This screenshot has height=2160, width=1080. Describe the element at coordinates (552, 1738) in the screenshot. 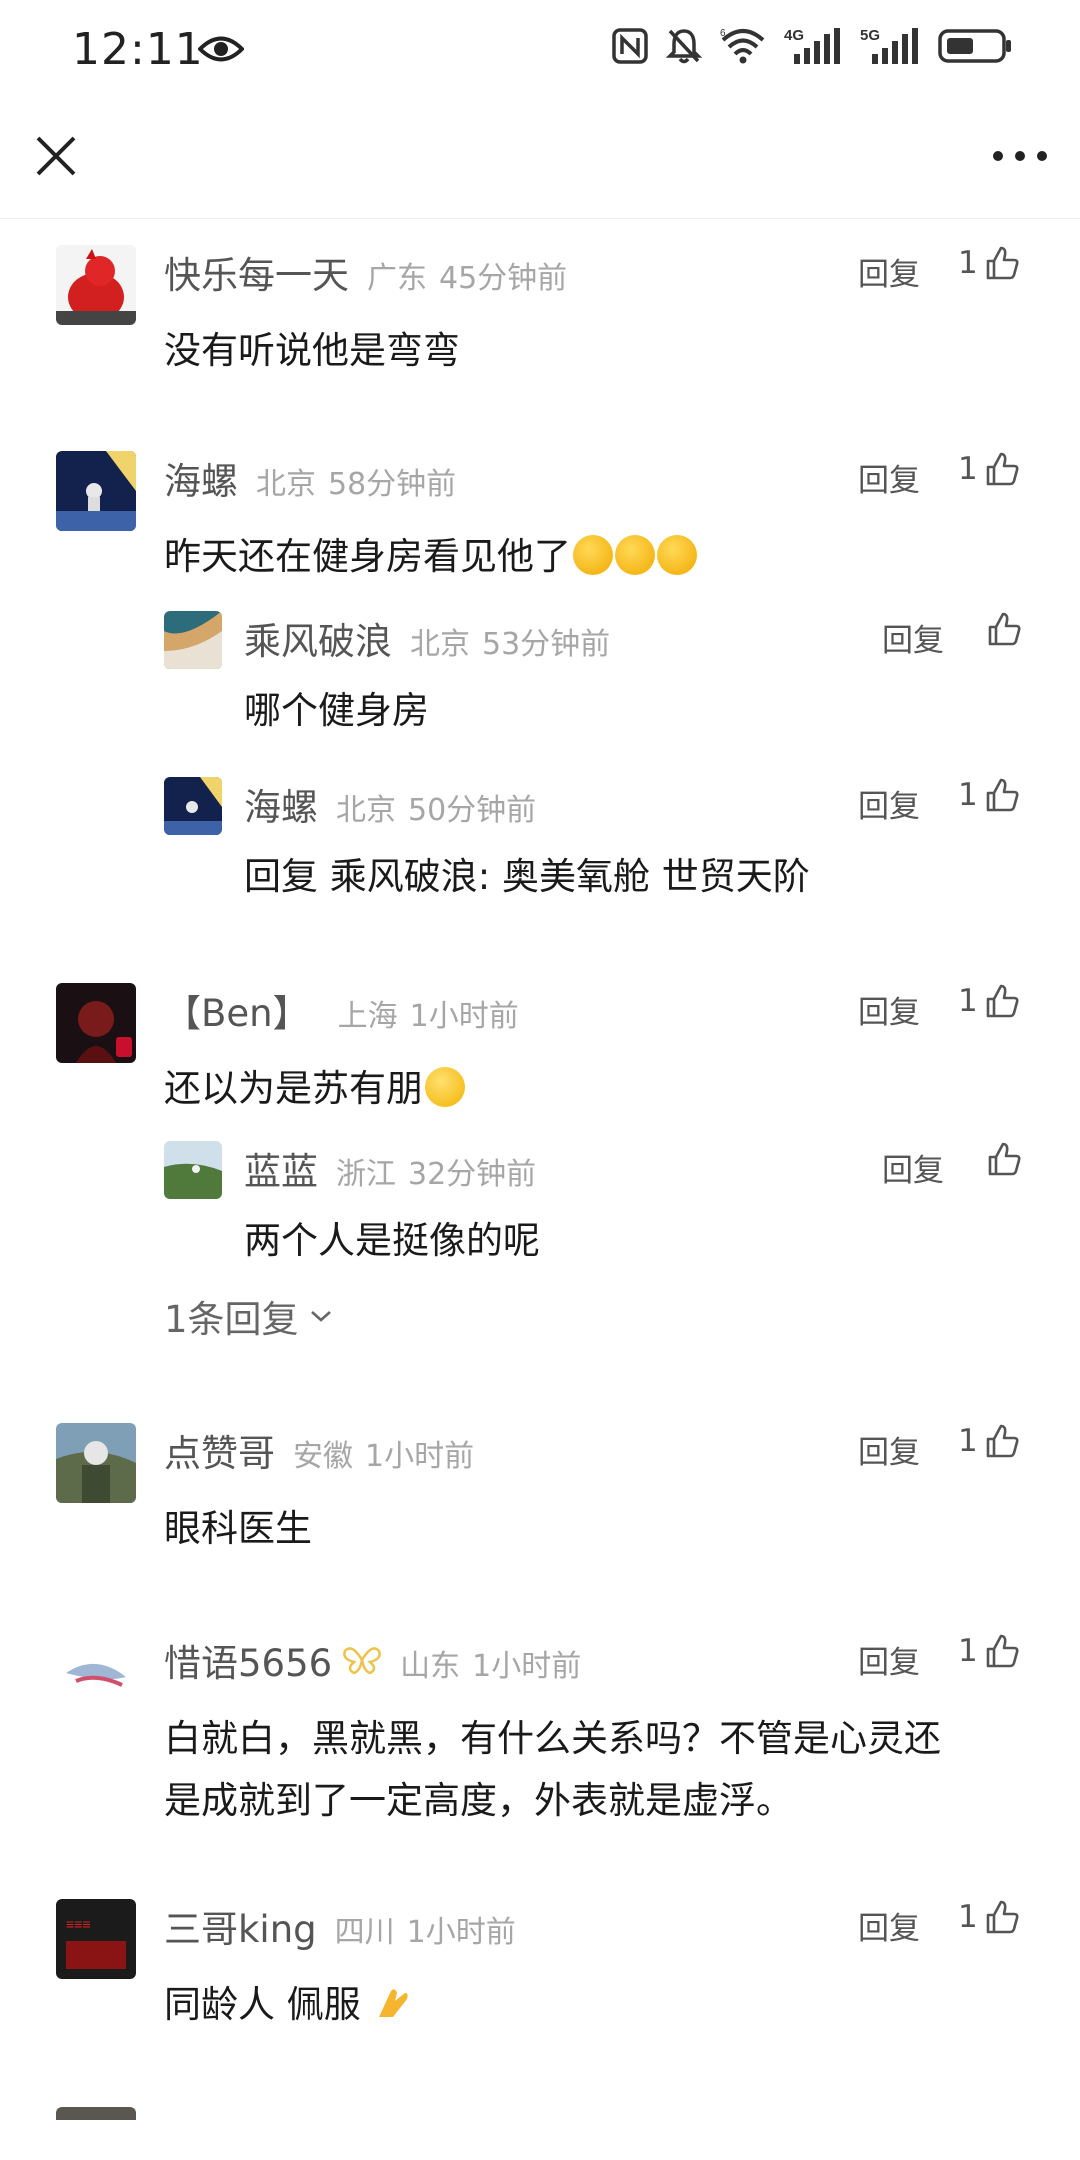

I see `comment-text-line: 白就白，黑就黑，有什么关系吗？不管是心灵还` at that location.